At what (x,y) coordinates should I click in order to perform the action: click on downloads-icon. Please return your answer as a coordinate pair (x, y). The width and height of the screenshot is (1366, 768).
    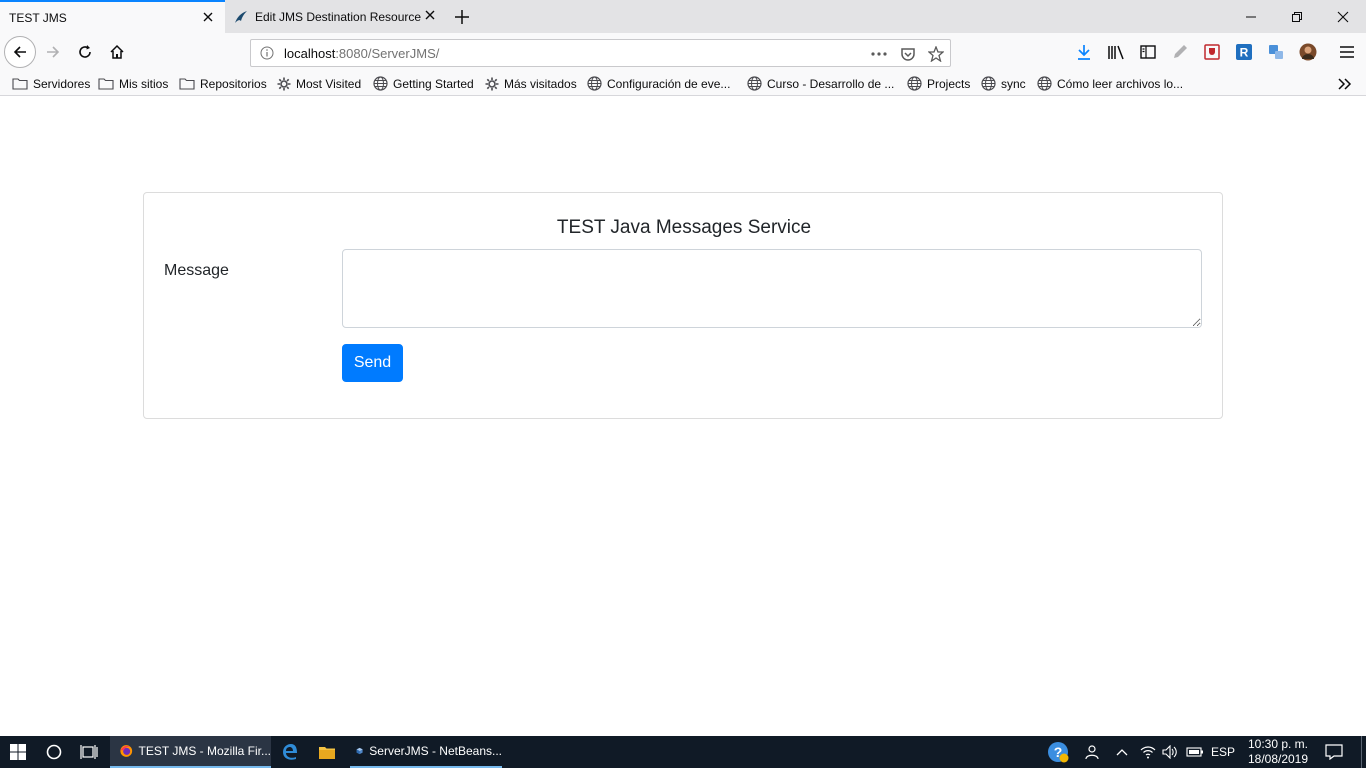
    Looking at the image, I should click on (1084, 52).